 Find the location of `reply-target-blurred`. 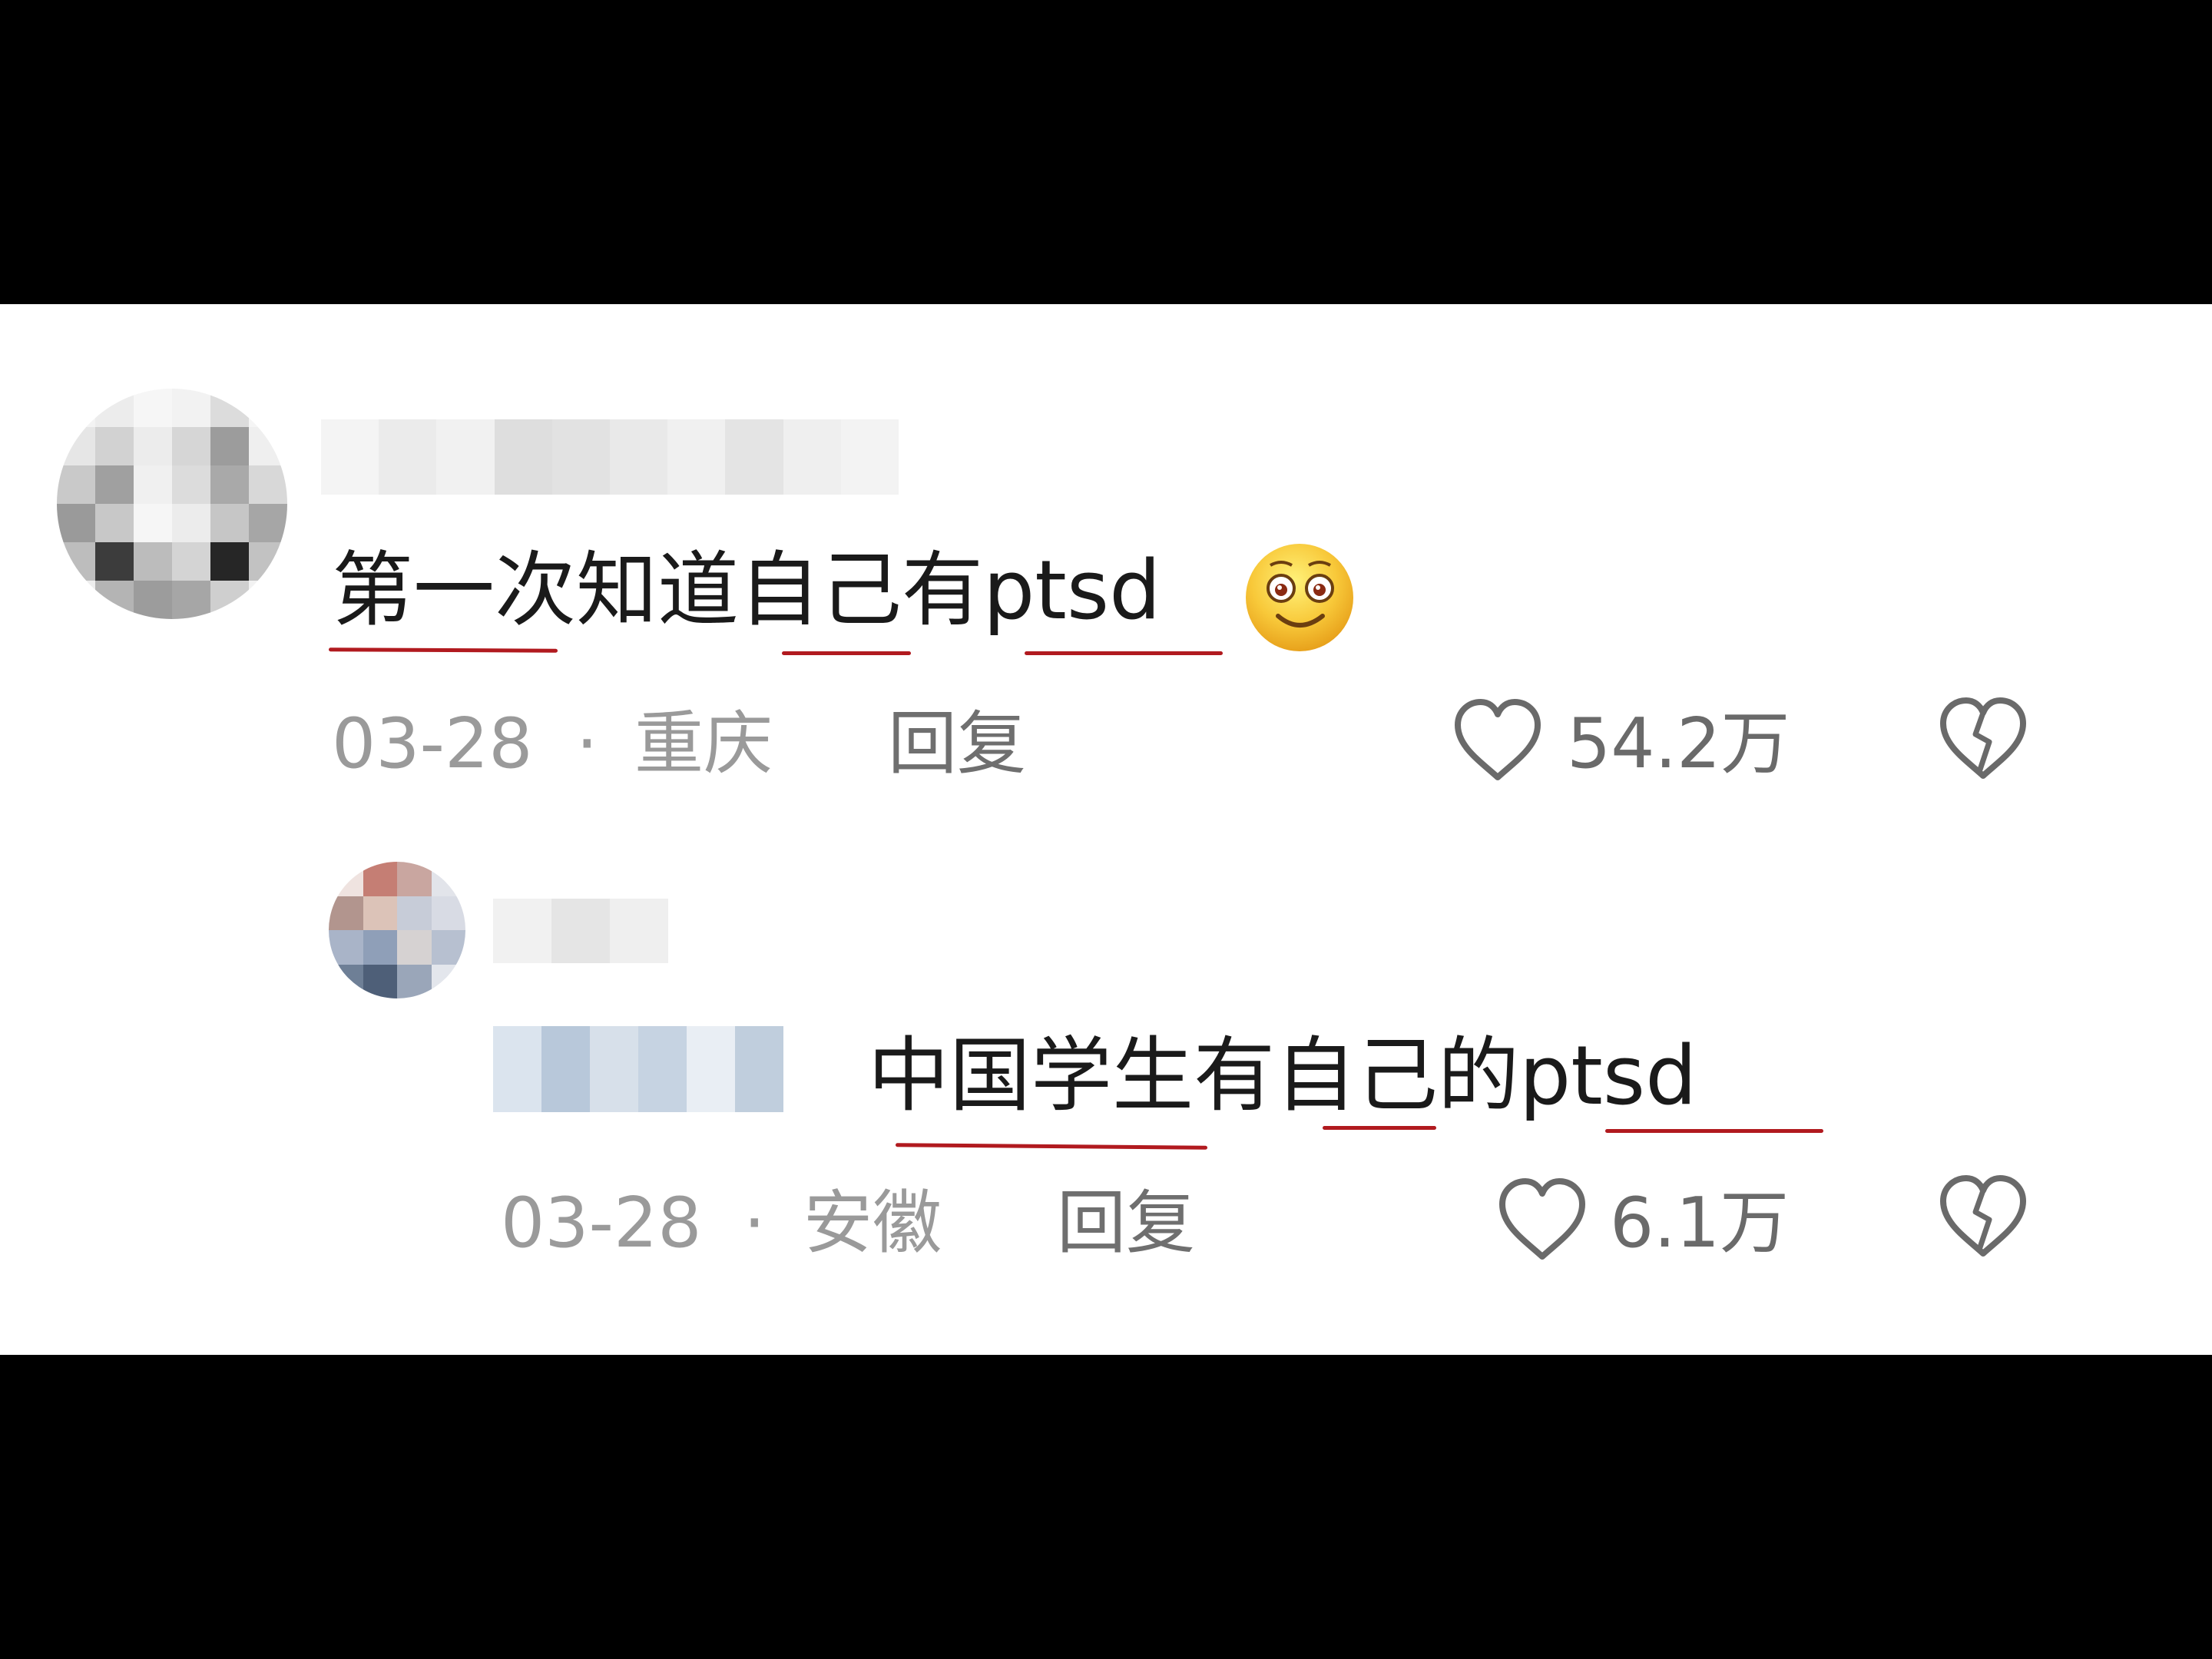

reply-target-blurred is located at coordinates (638, 1069).